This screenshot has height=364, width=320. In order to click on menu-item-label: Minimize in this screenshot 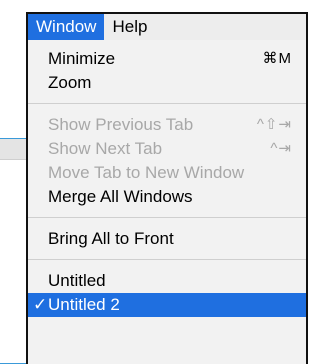, I will do `click(82, 58)`.